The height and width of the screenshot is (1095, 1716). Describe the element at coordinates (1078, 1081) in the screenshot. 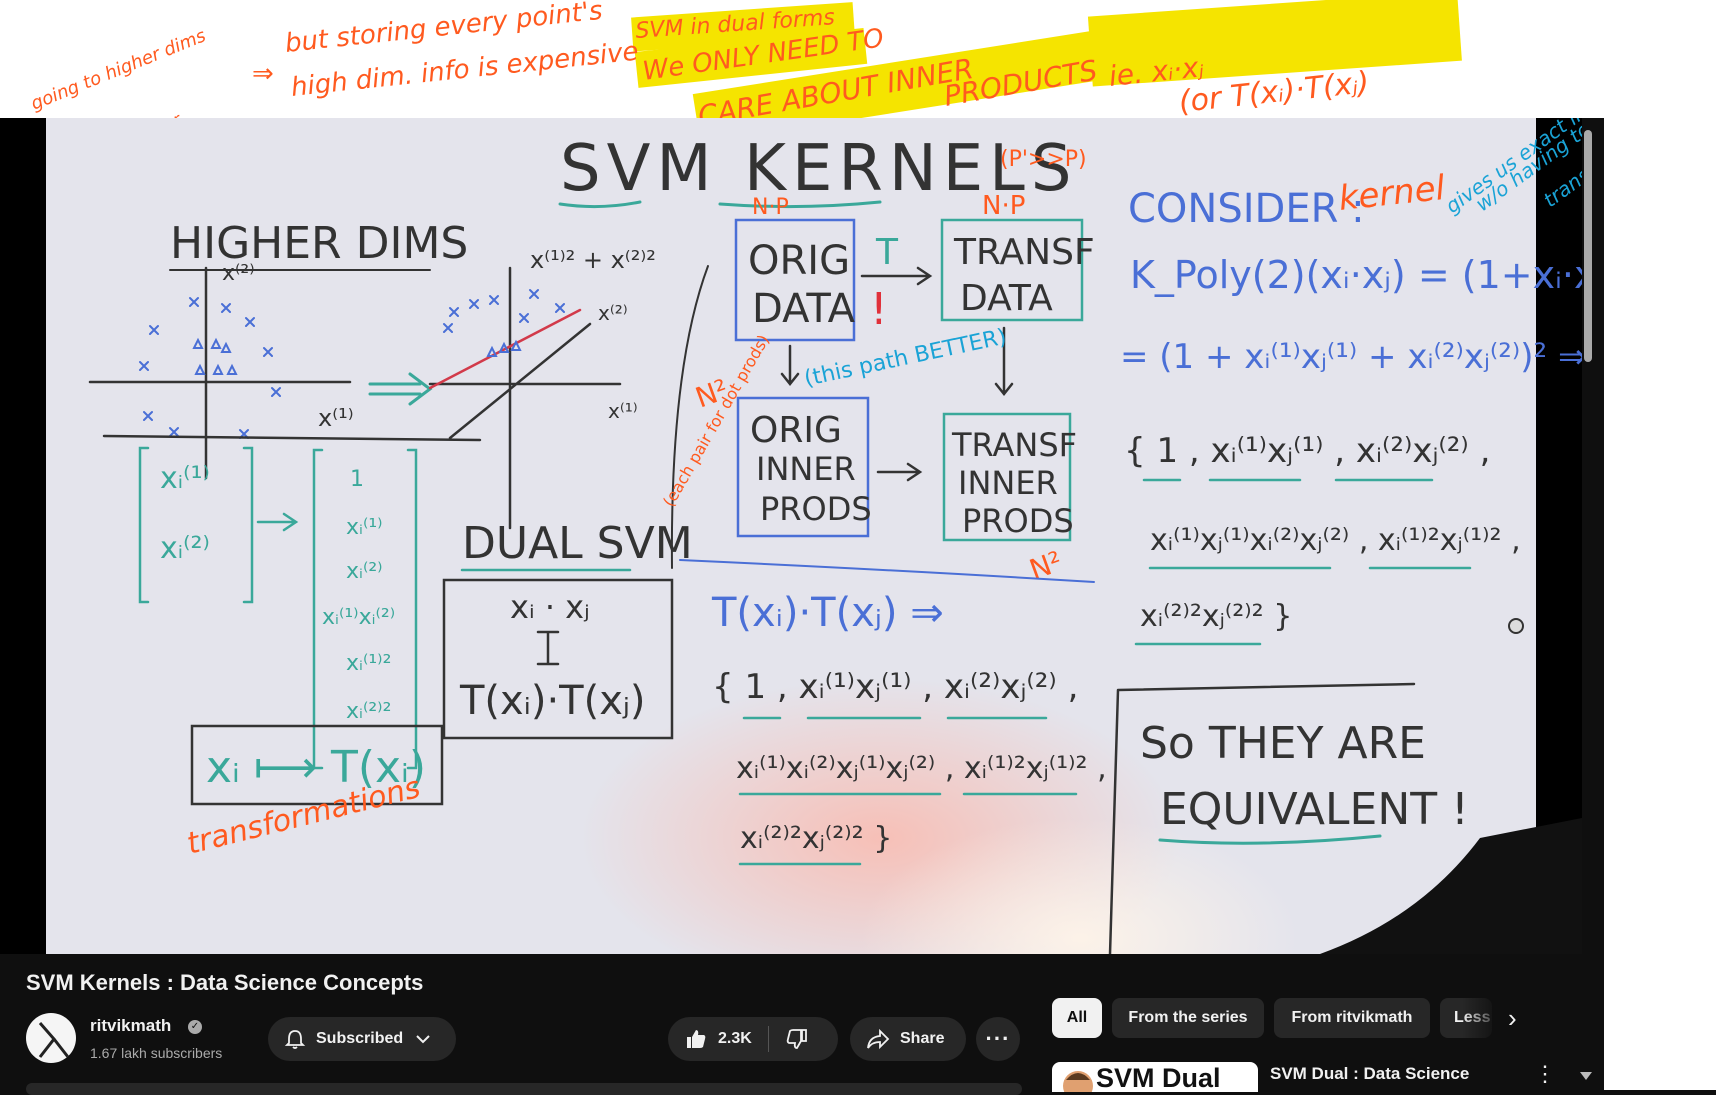

I see `presenter-face-icon` at that location.